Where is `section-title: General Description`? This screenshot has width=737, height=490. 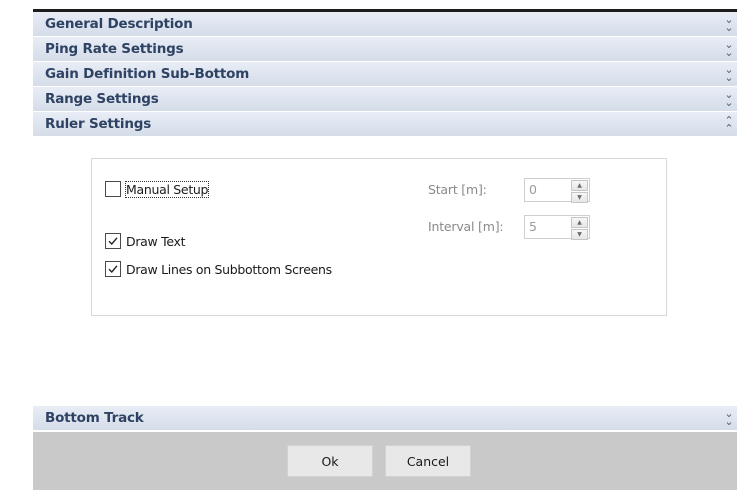
section-title: General Description is located at coordinates (119, 24).